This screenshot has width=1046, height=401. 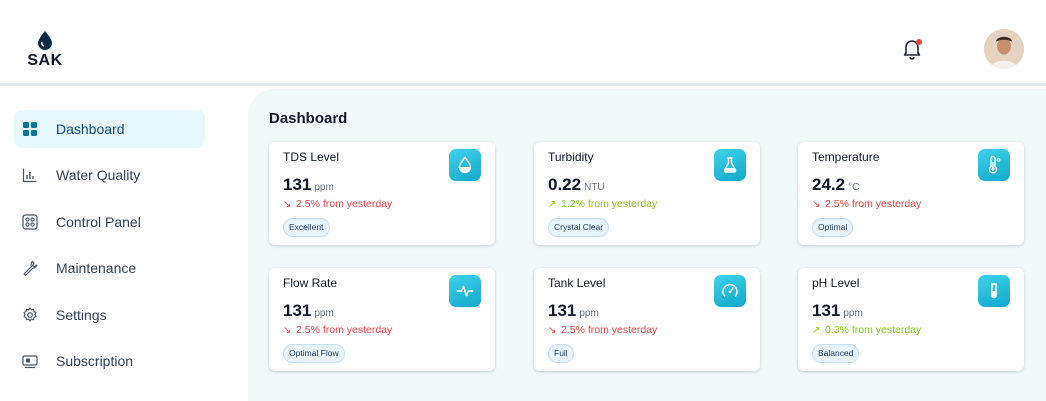 What do you see at coordinates (311, 157) in the screenshot?
I see `card-title: TDS Level` at bounding box center [311, 157].